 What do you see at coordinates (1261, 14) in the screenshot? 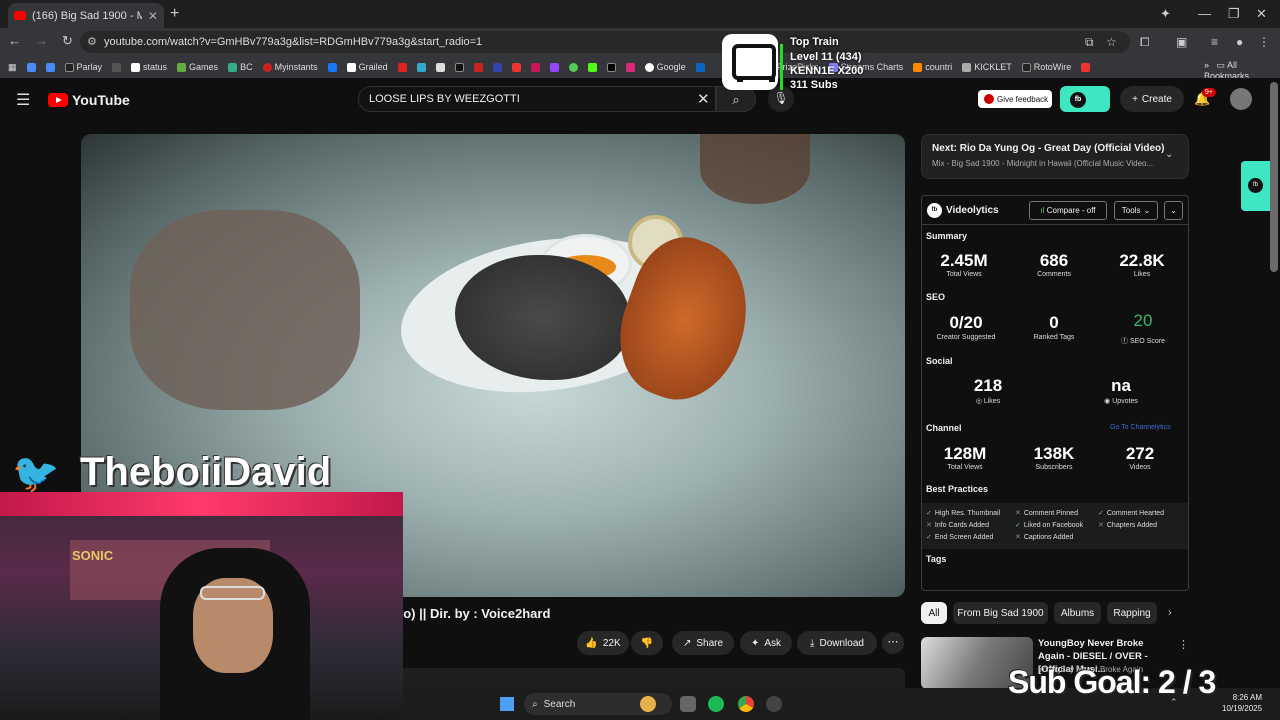
I see `close-window-button: ✕` at bounding box center [1261, 14].